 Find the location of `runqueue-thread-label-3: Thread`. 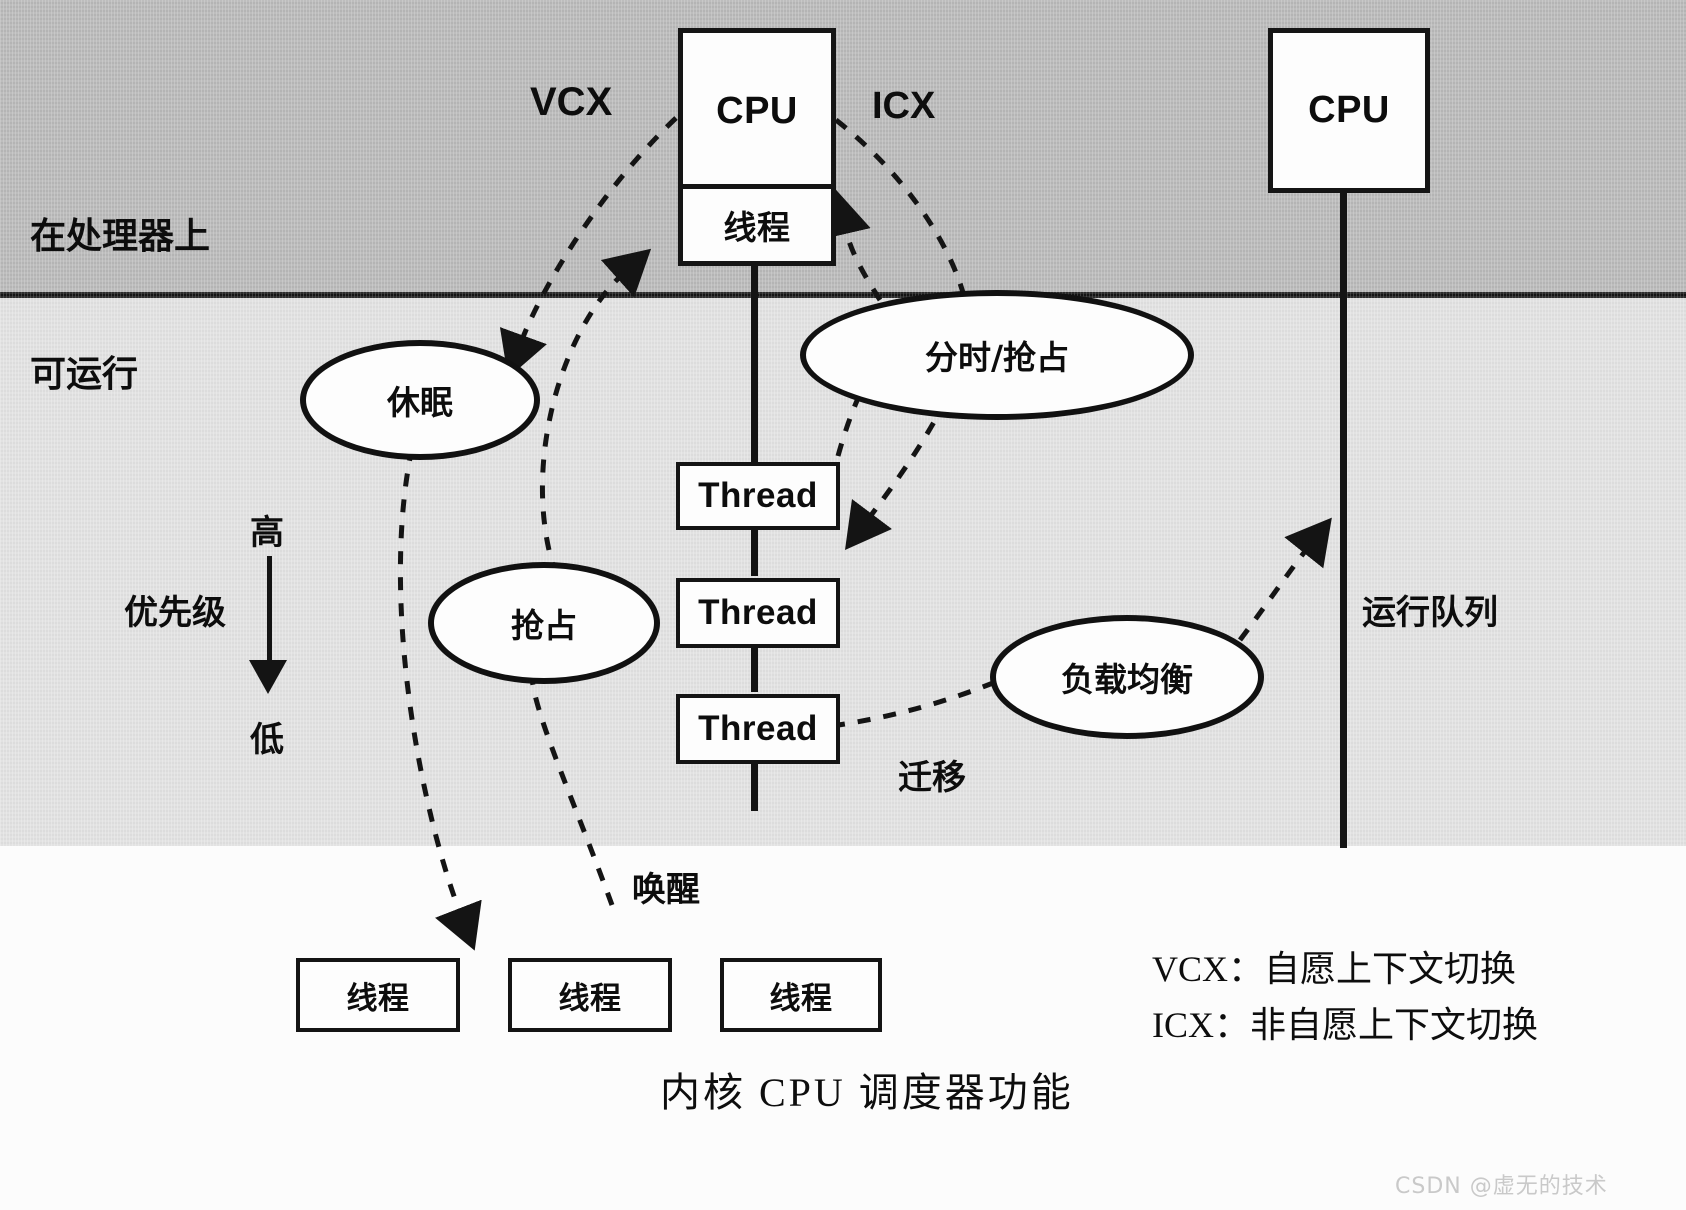

runqueue-thread-label-3: Thread is located at coordinates (758, 728).